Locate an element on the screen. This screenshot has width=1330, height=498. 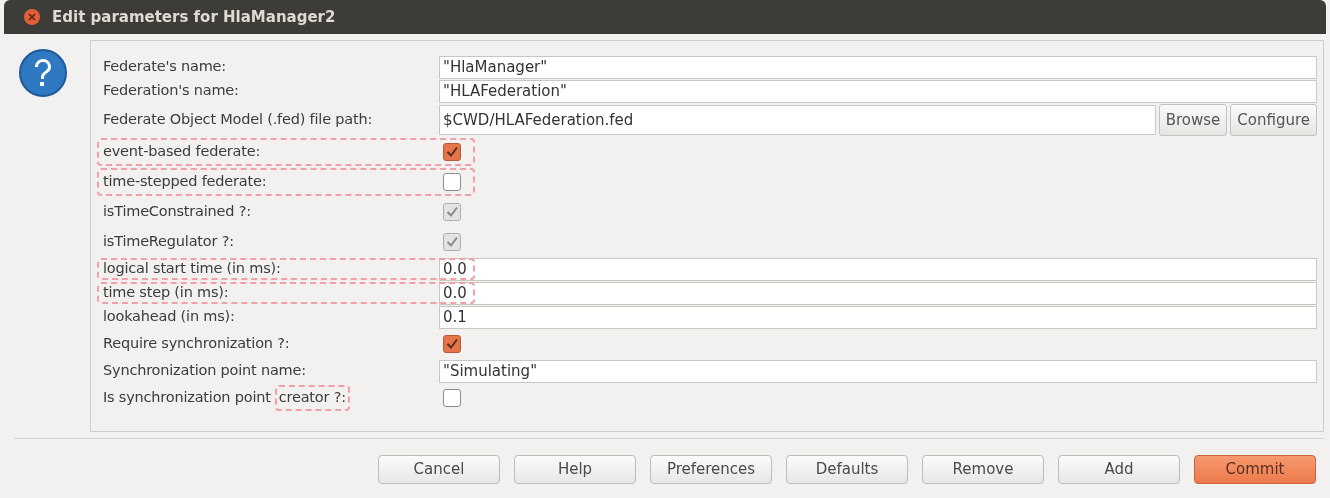
field-label: Require synchronization ?: is located at coordinates (196, 344).